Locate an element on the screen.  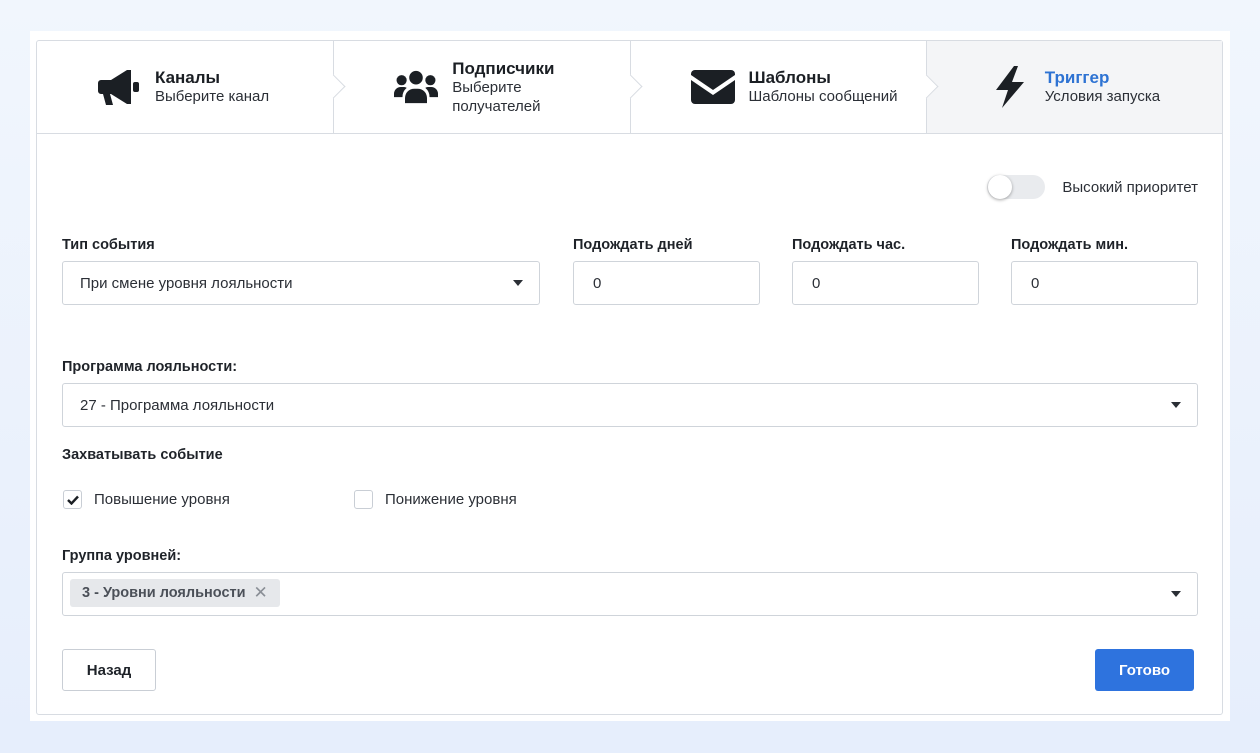
priority-toggle-wrap: Высокий приоритет is located at coordinates (1092, 187).